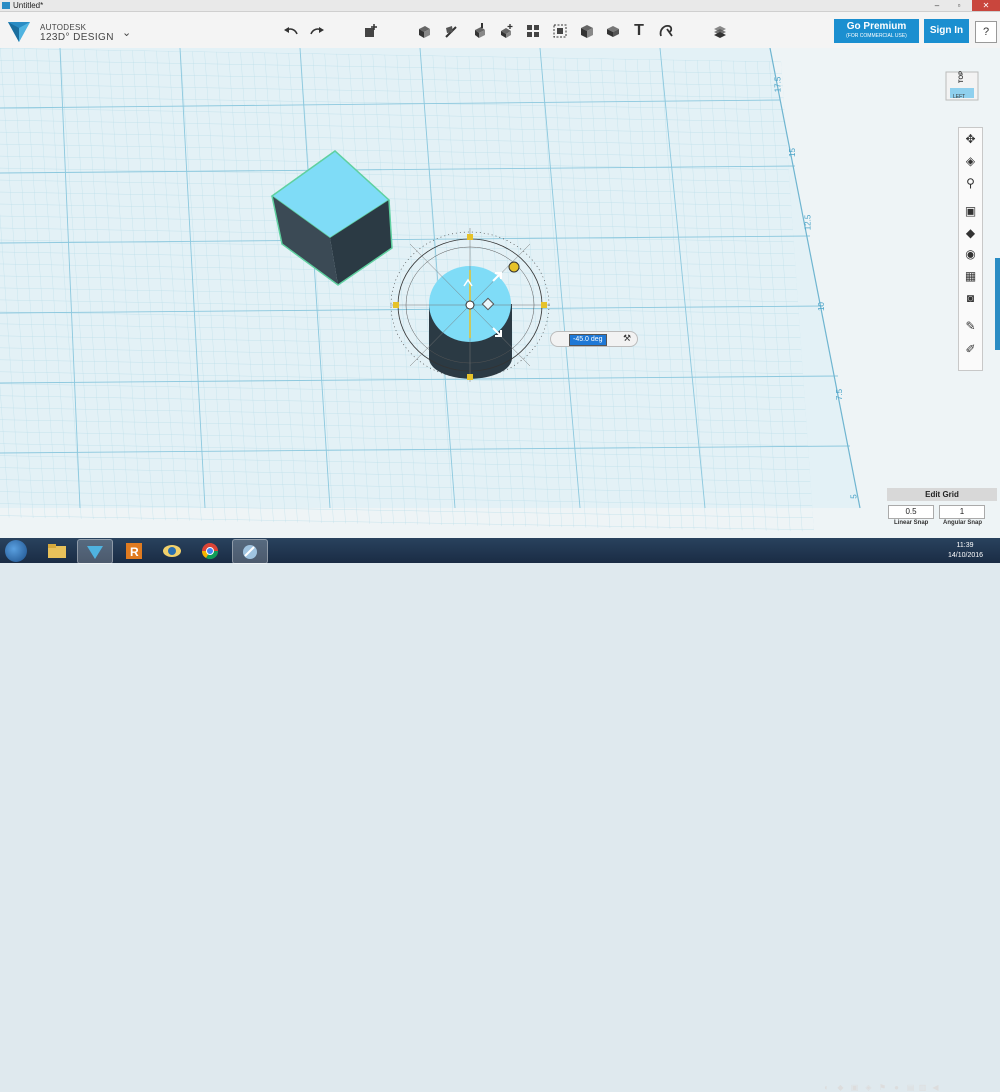 This screenshot has height=1092, width=1000. What do you see at coordinates (970, 139) in the screenshot?
I see `pan-icon: ✥` at bounding box center [970, 139].